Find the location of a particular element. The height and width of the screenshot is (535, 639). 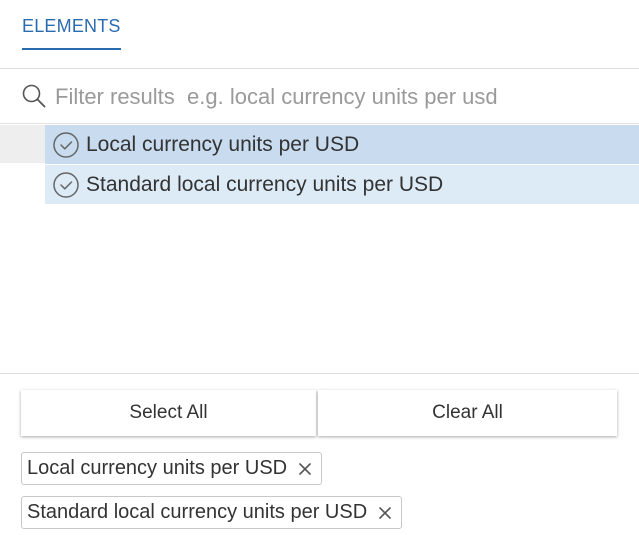

select-all-button: Select All is located at coordinates (168, 413).